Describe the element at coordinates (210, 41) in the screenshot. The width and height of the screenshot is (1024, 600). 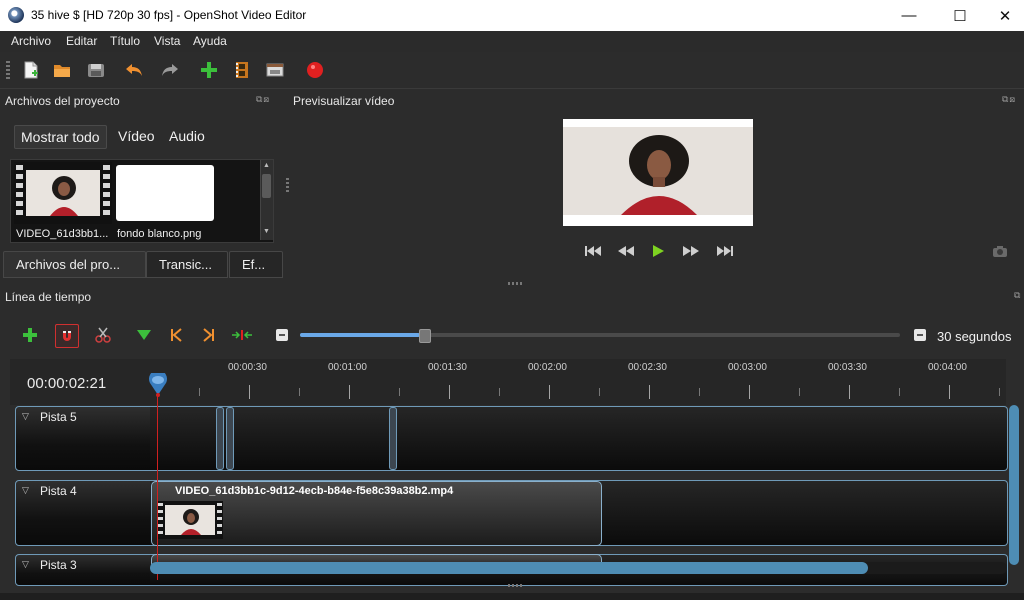
I see `menu-ayuda: Ayuda` at that location.